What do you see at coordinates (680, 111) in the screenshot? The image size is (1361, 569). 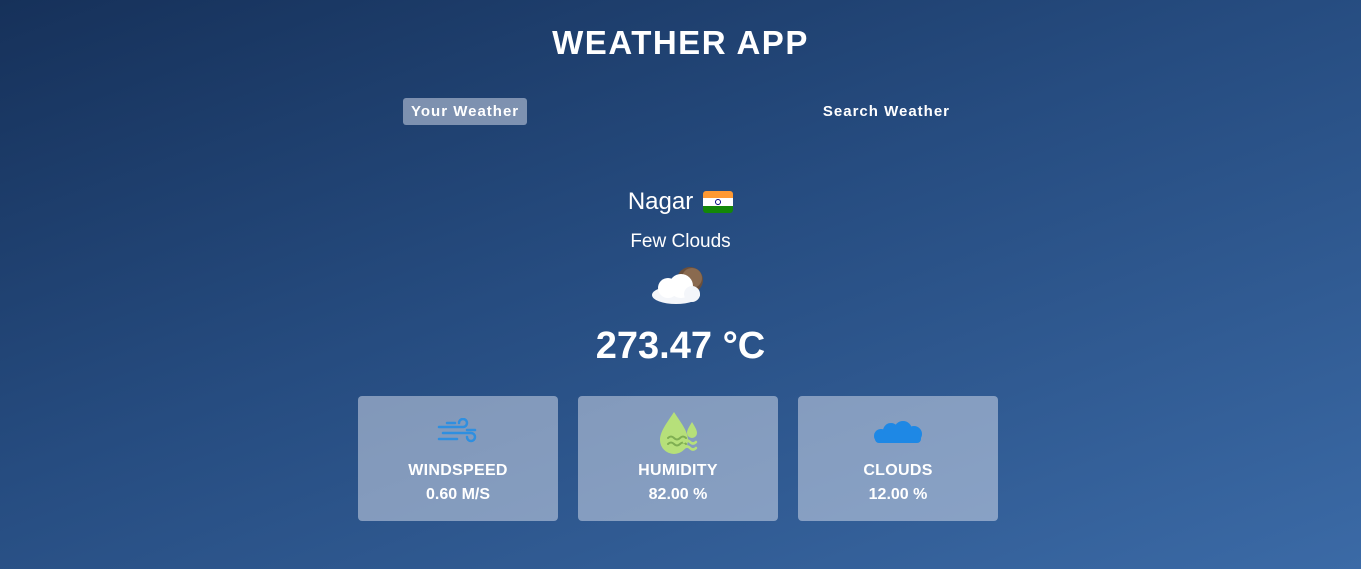 I see `tab-bar: Your Weather Search Weather` at bounding box center [680, 111].